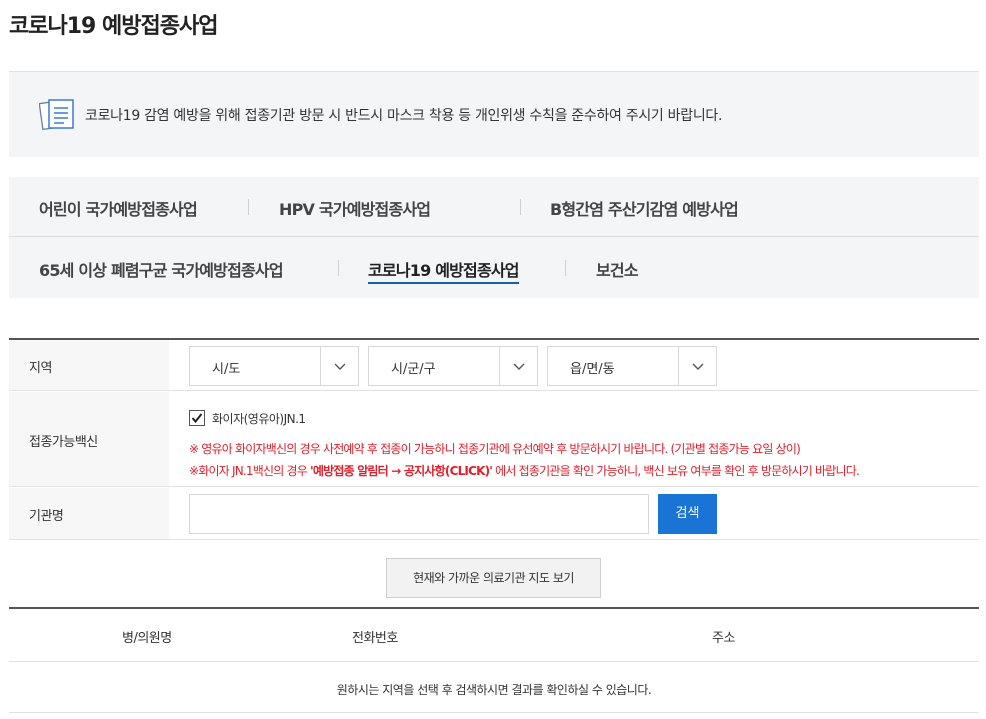 Image resolution: width=986 pixels, height=719 pixels. Describe the element at coordinates (89, 365) in the screenshot. I see `region-label-cell: 지역` at that location.